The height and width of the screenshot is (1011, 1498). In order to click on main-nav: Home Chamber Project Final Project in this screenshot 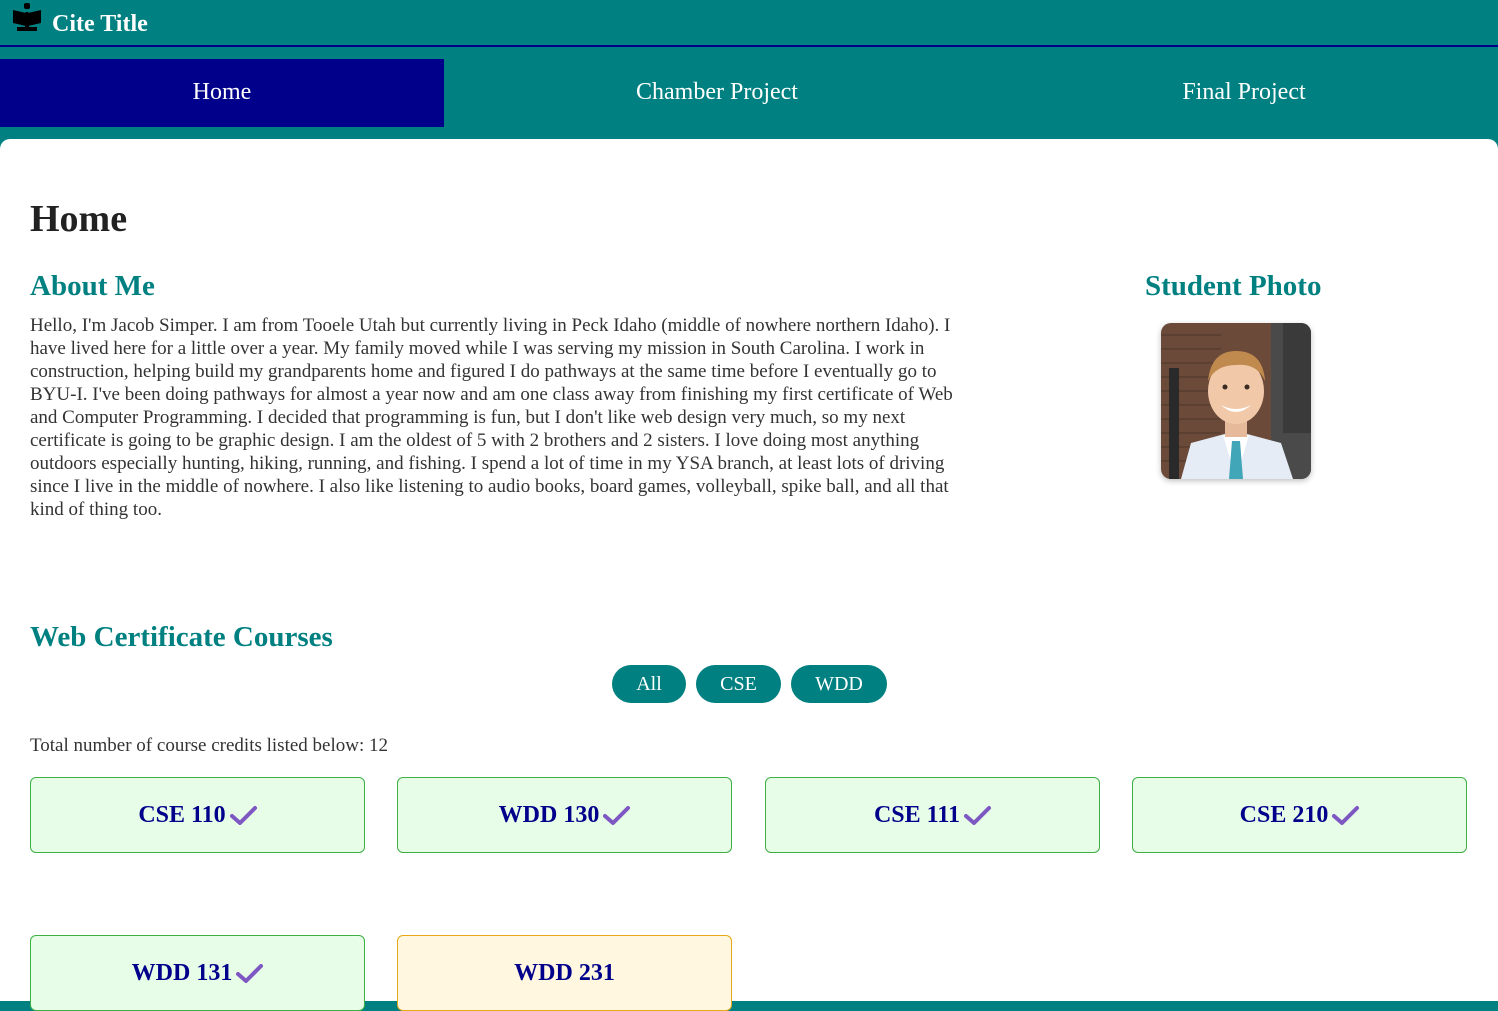, I will do `click(749, 93)`.